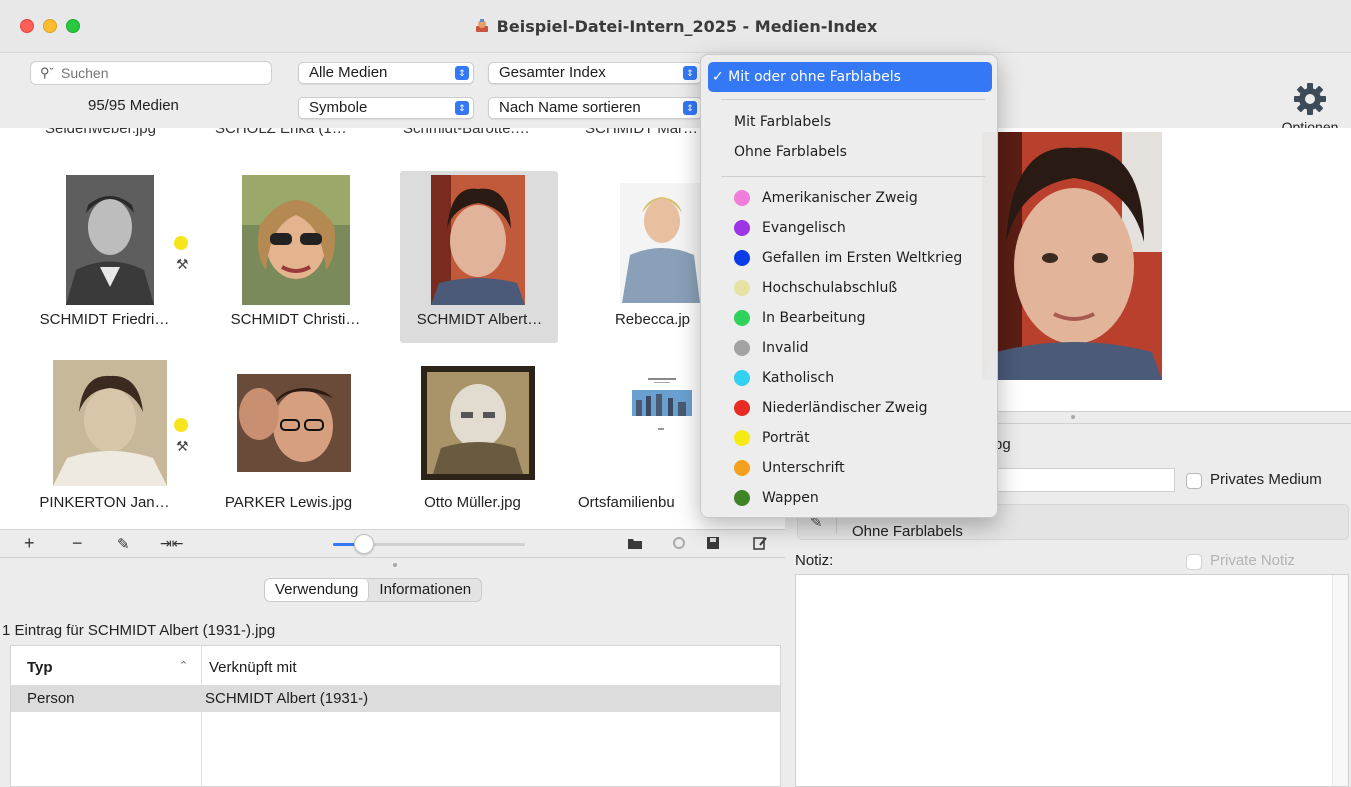  Describe the element at coordinates (850, 77) in the screenshot. I see `menu-item-with-or-without-labels: ✓ Mit oder ohne Farblabels` at that location.